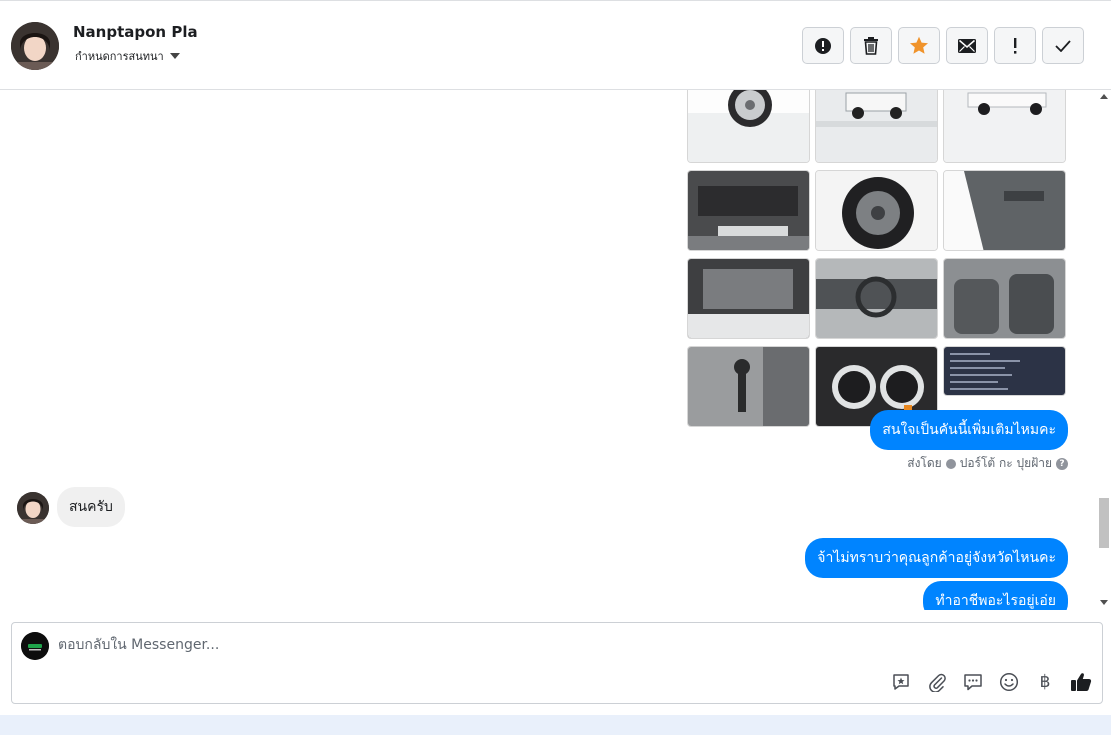 Image resolution: width=1111 pixels, height=735 pixels. What do you see at coordinates (995, 595) in the screenshot?
I see `message-outgoing: ทำอาชีพอะไรอยู่เอ่ย` at bounding box center [995, 595].